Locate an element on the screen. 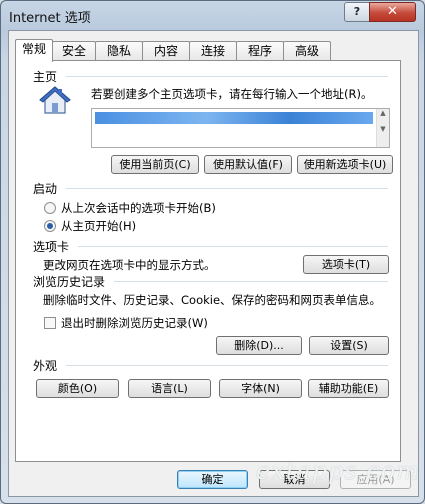  startup-last-session-label: 从上次会话中的选项卡开始(B) is located at coordinates (138, 208).